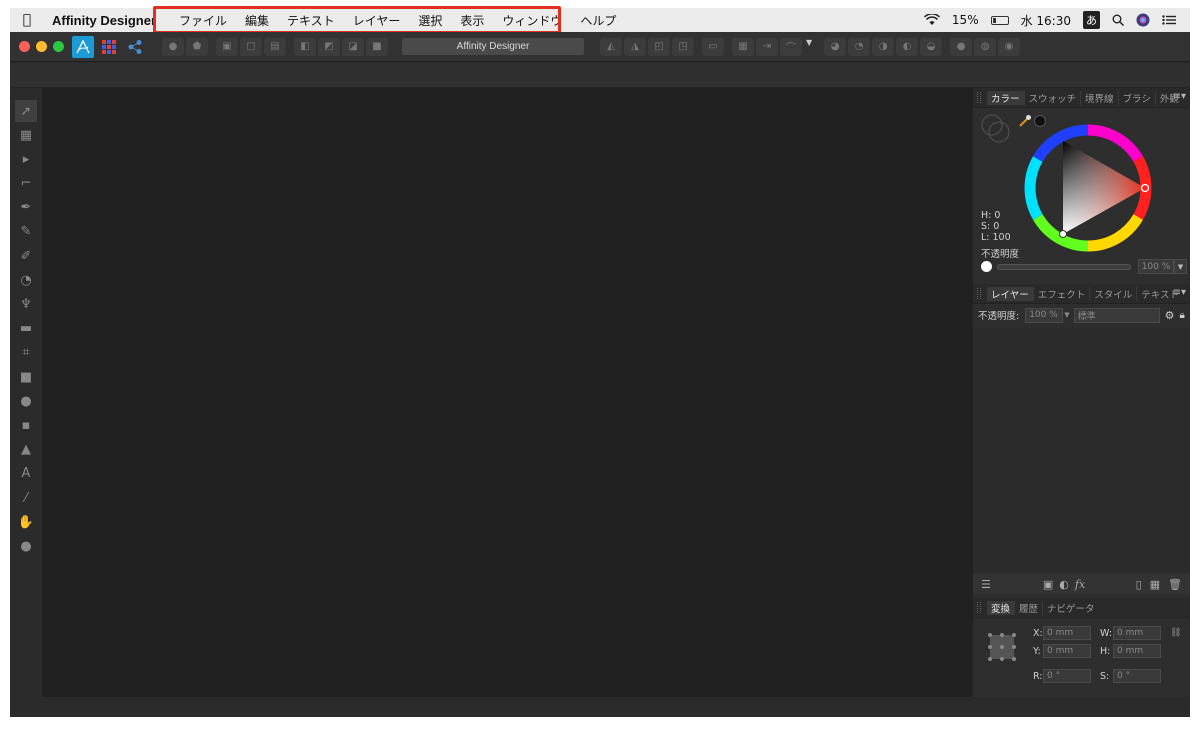 This screenshot has height=729, width=1200. Describe the element at coordinates (109, 47) in the screenshot. I see `pixel-persona-icon` at that location.